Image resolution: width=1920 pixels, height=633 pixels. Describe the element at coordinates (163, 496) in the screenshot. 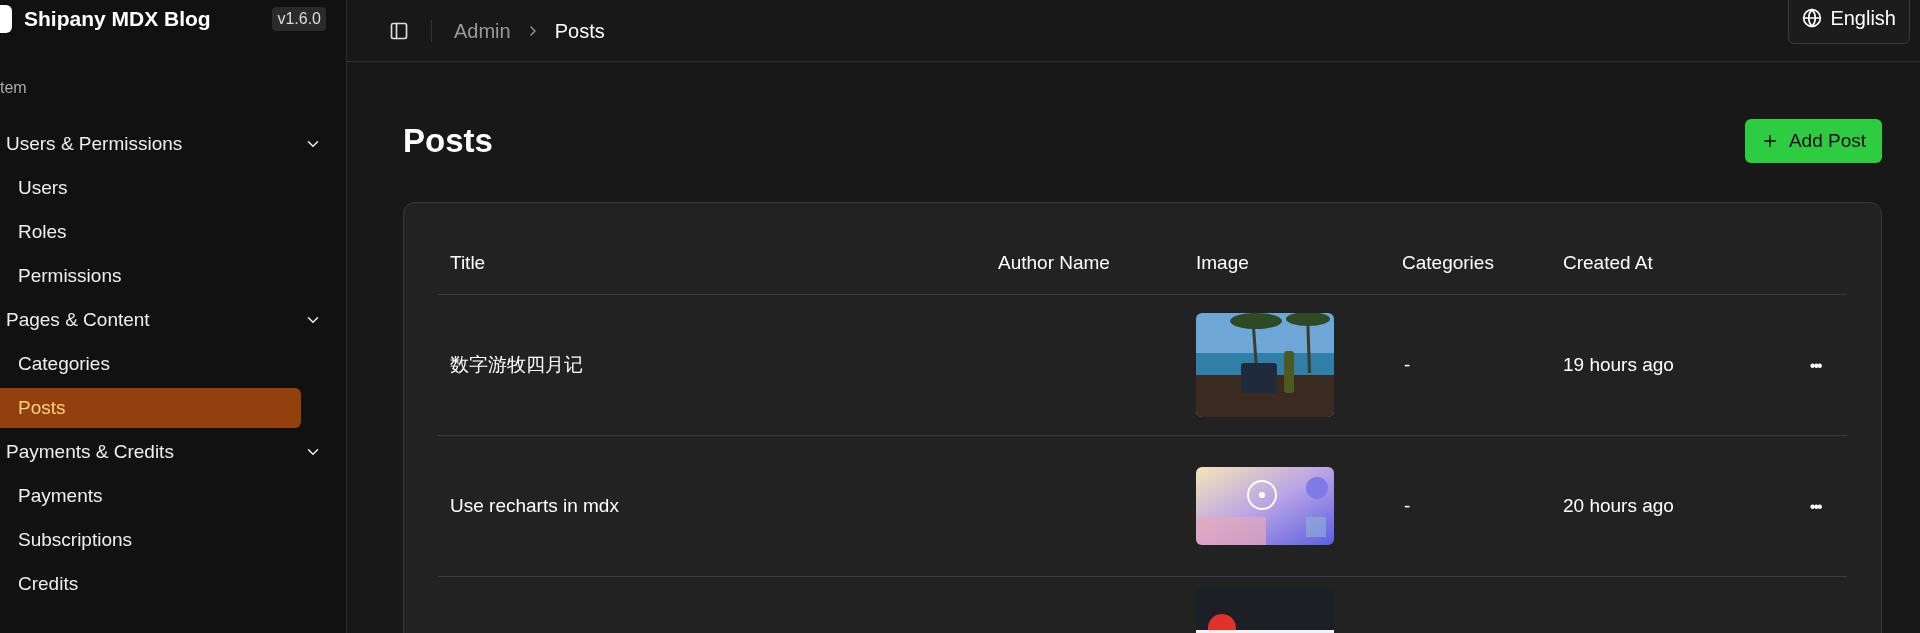

I see `nav-item: Payments` at that location.